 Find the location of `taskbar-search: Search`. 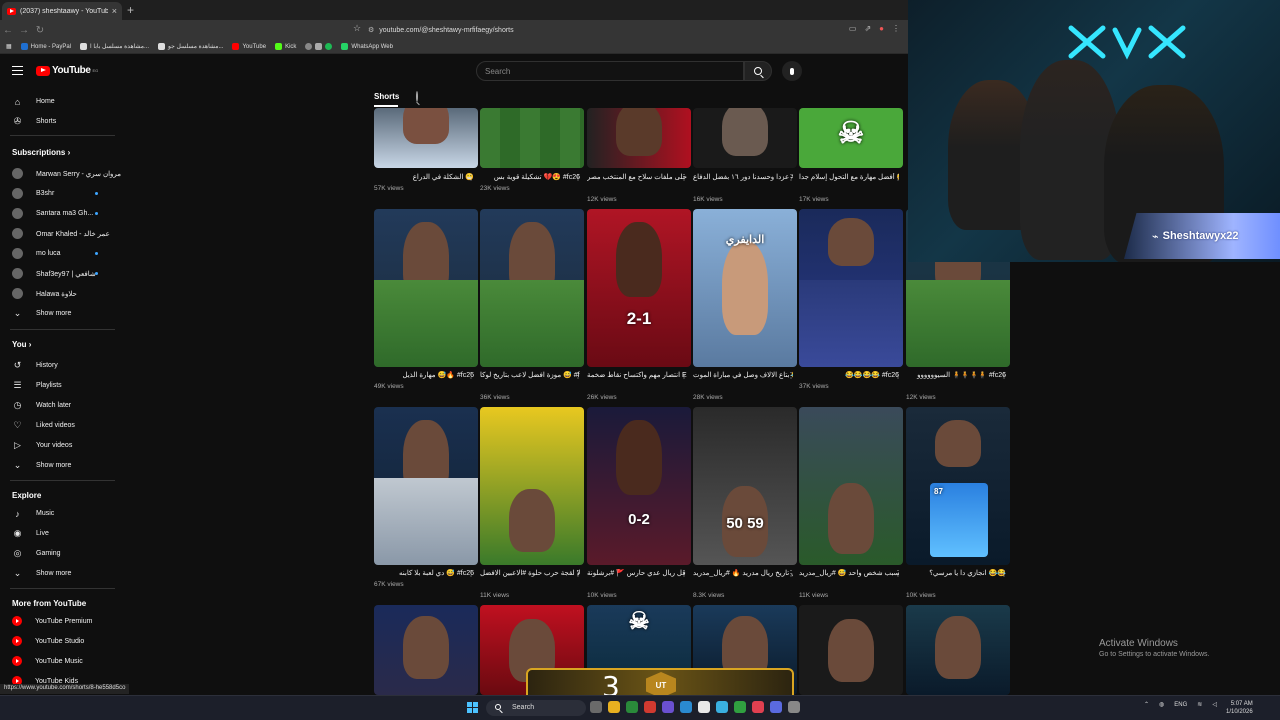

taskbar-search: Search is located at coordinates (536, 708).